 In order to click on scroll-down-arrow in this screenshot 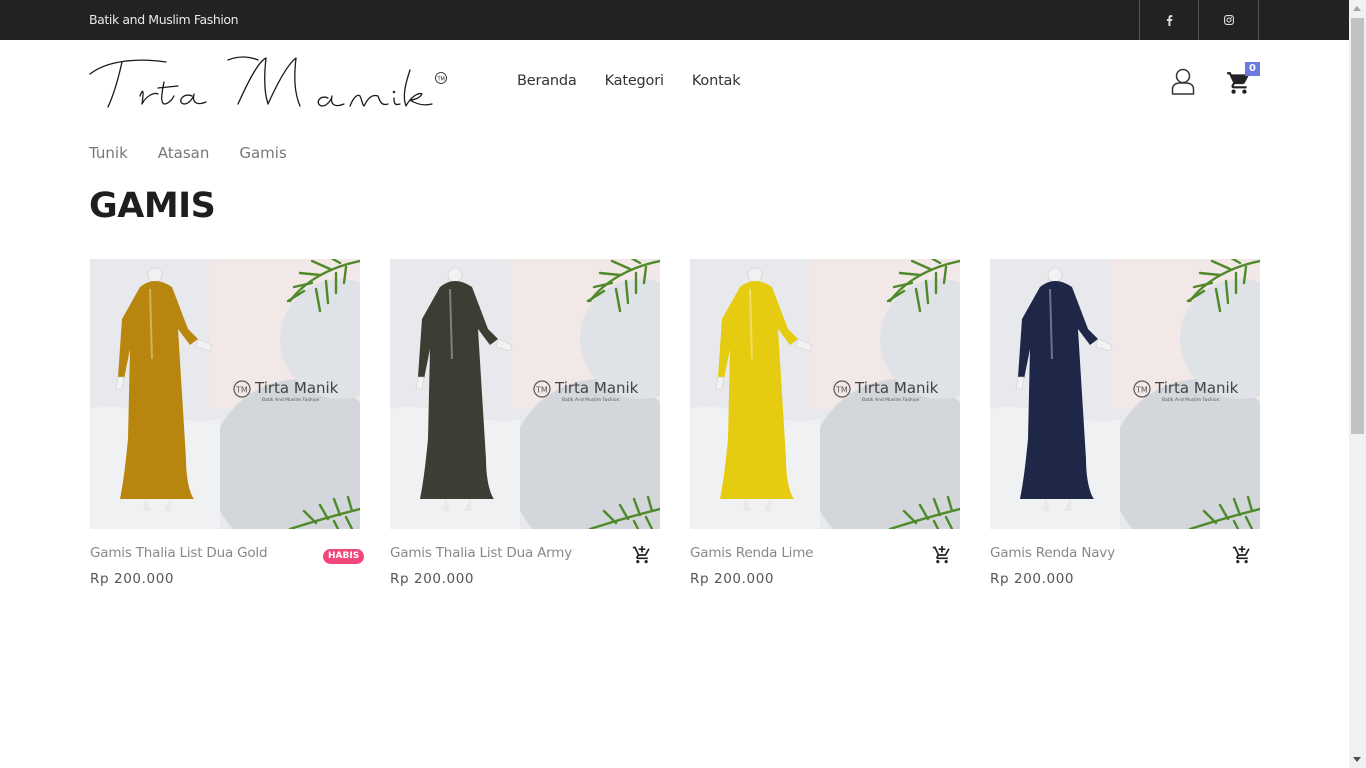, I will do `click(1357, 759)`.